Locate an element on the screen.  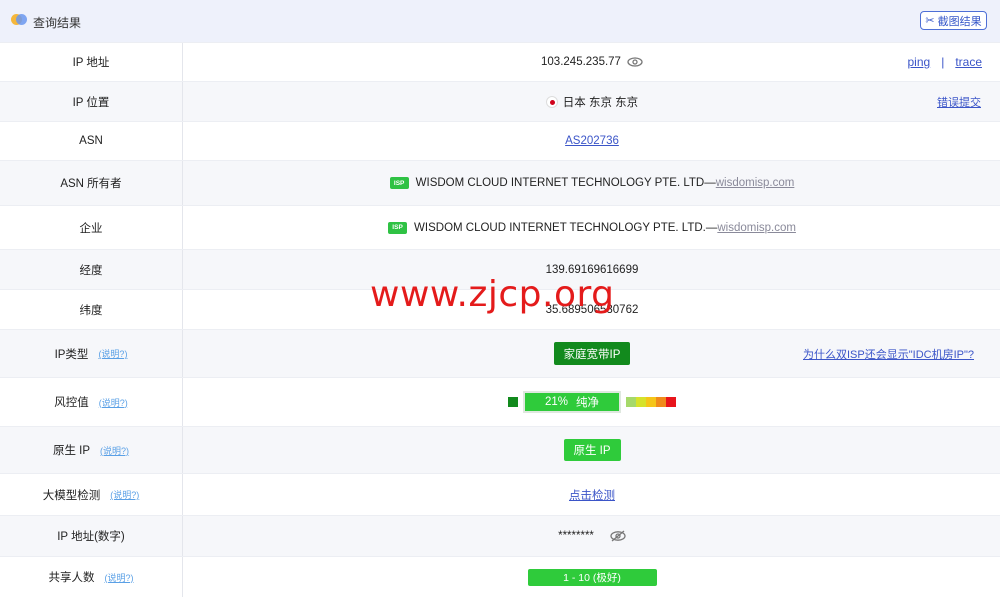
row-value: 103.245.235.77 is located at coordinates (592, 62).